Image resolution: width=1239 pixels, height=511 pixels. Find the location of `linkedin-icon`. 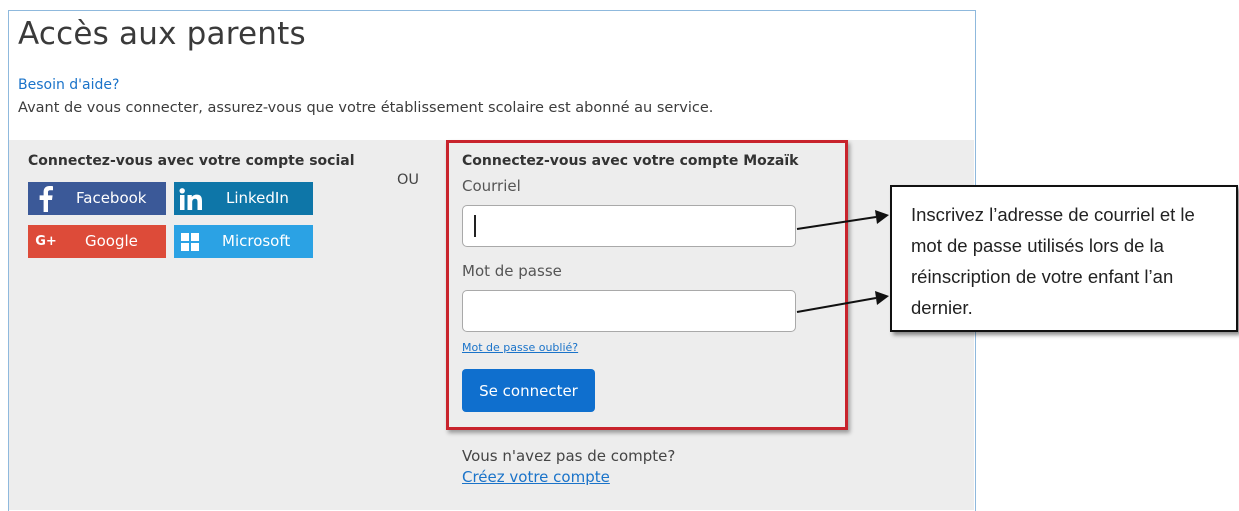

linkedin-icon is located at coordinates (191, 198).